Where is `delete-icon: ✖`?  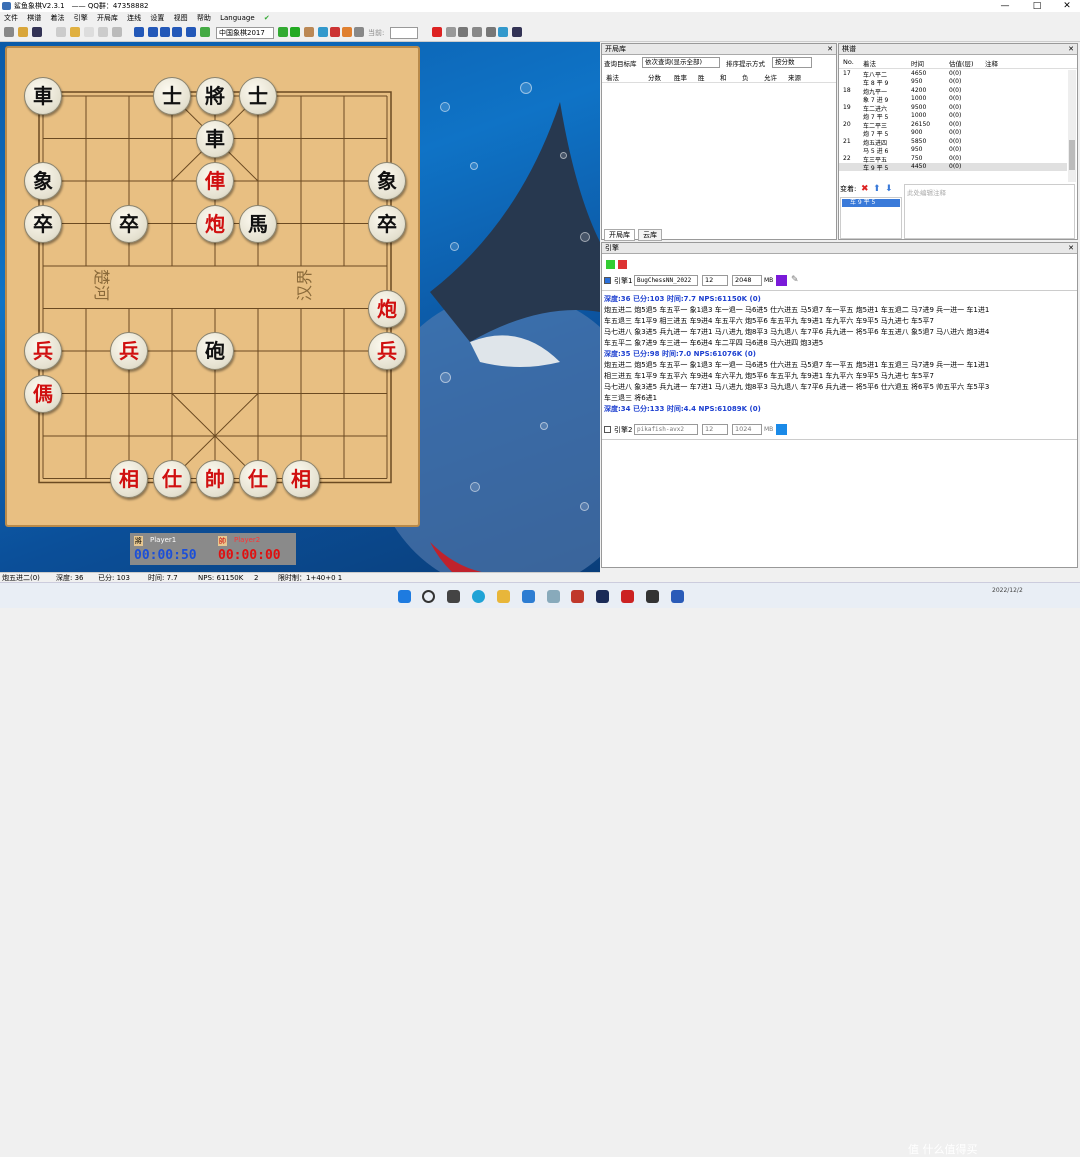
delete-icon: ✖ is located at coordinates (865, 189).